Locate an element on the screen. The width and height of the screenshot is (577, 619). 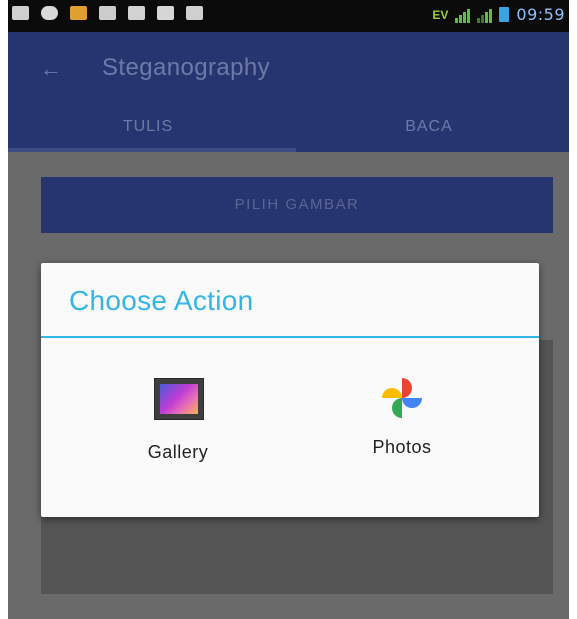
signal-strength-icon is located at coordinates (463, 15).